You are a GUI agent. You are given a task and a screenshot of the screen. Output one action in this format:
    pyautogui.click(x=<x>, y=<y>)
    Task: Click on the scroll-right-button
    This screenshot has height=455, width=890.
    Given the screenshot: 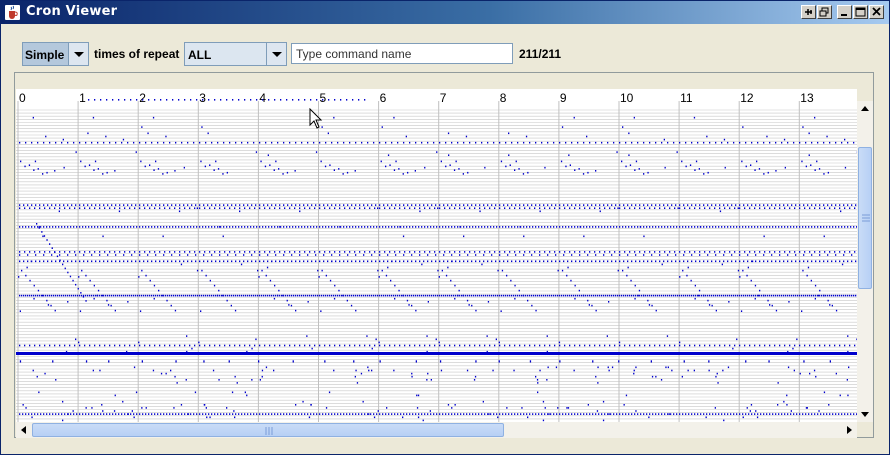 What is the action you would take?
    pyautogui.click(x=849, y=430)
    